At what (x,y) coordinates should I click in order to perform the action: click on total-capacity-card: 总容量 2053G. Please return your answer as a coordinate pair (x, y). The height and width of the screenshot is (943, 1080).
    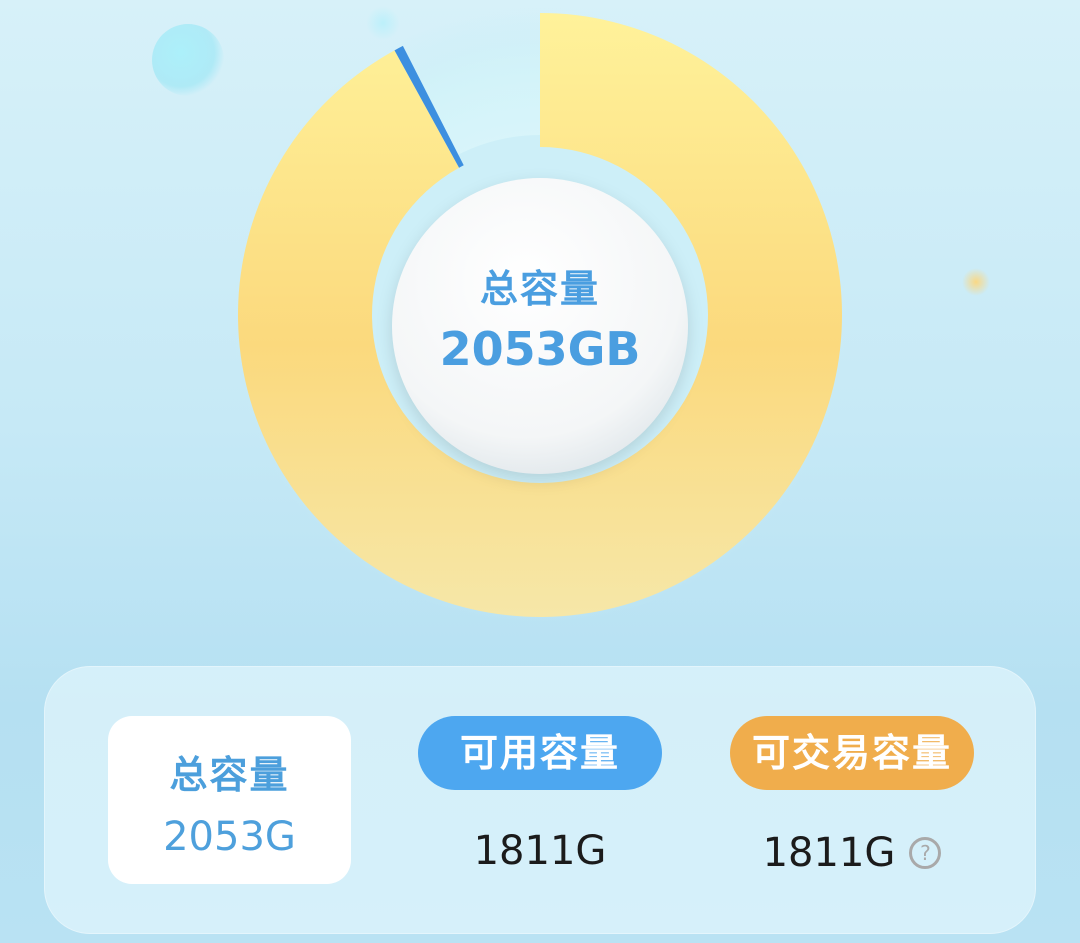
    Looking at the image, I should click on (229, 800).